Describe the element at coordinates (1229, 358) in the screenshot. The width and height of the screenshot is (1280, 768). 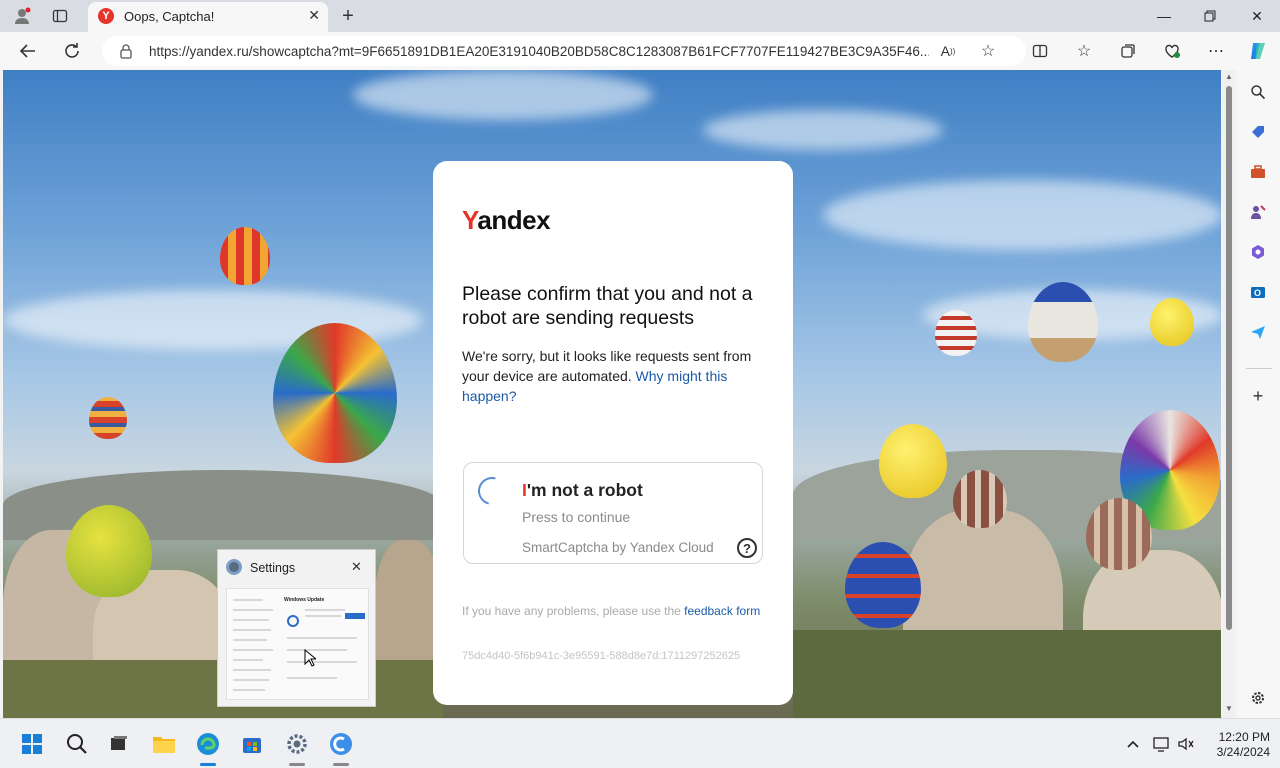
I see `scroll-thumb` at that location.